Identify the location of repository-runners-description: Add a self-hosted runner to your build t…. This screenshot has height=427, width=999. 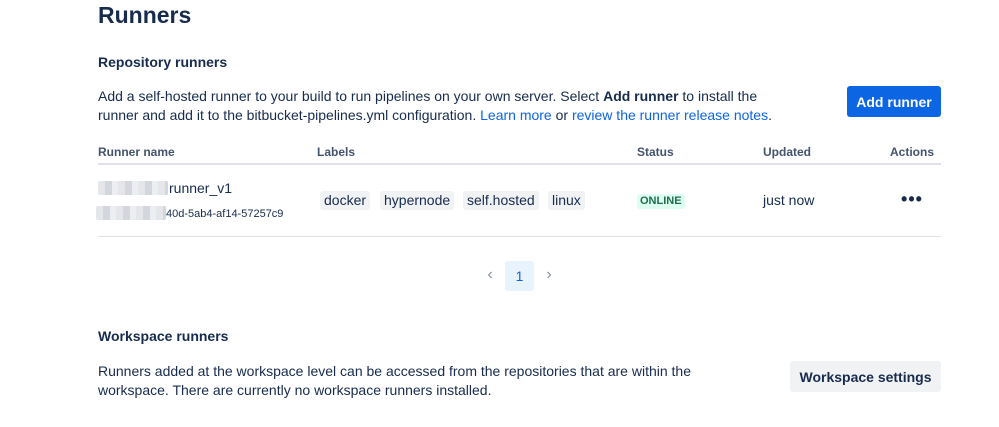
(443, 106).